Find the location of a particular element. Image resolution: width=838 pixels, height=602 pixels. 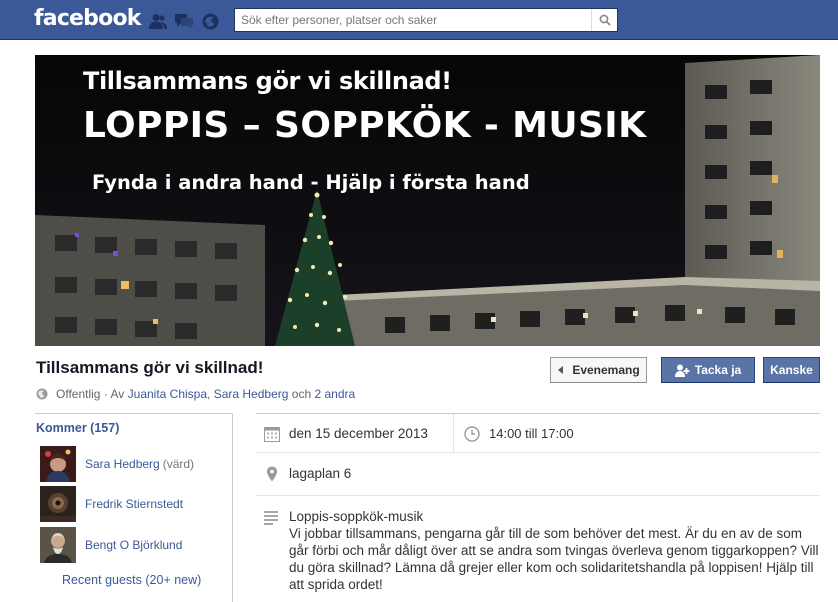

location-row: lagaplan 6 is located at coordinates (538, 474).